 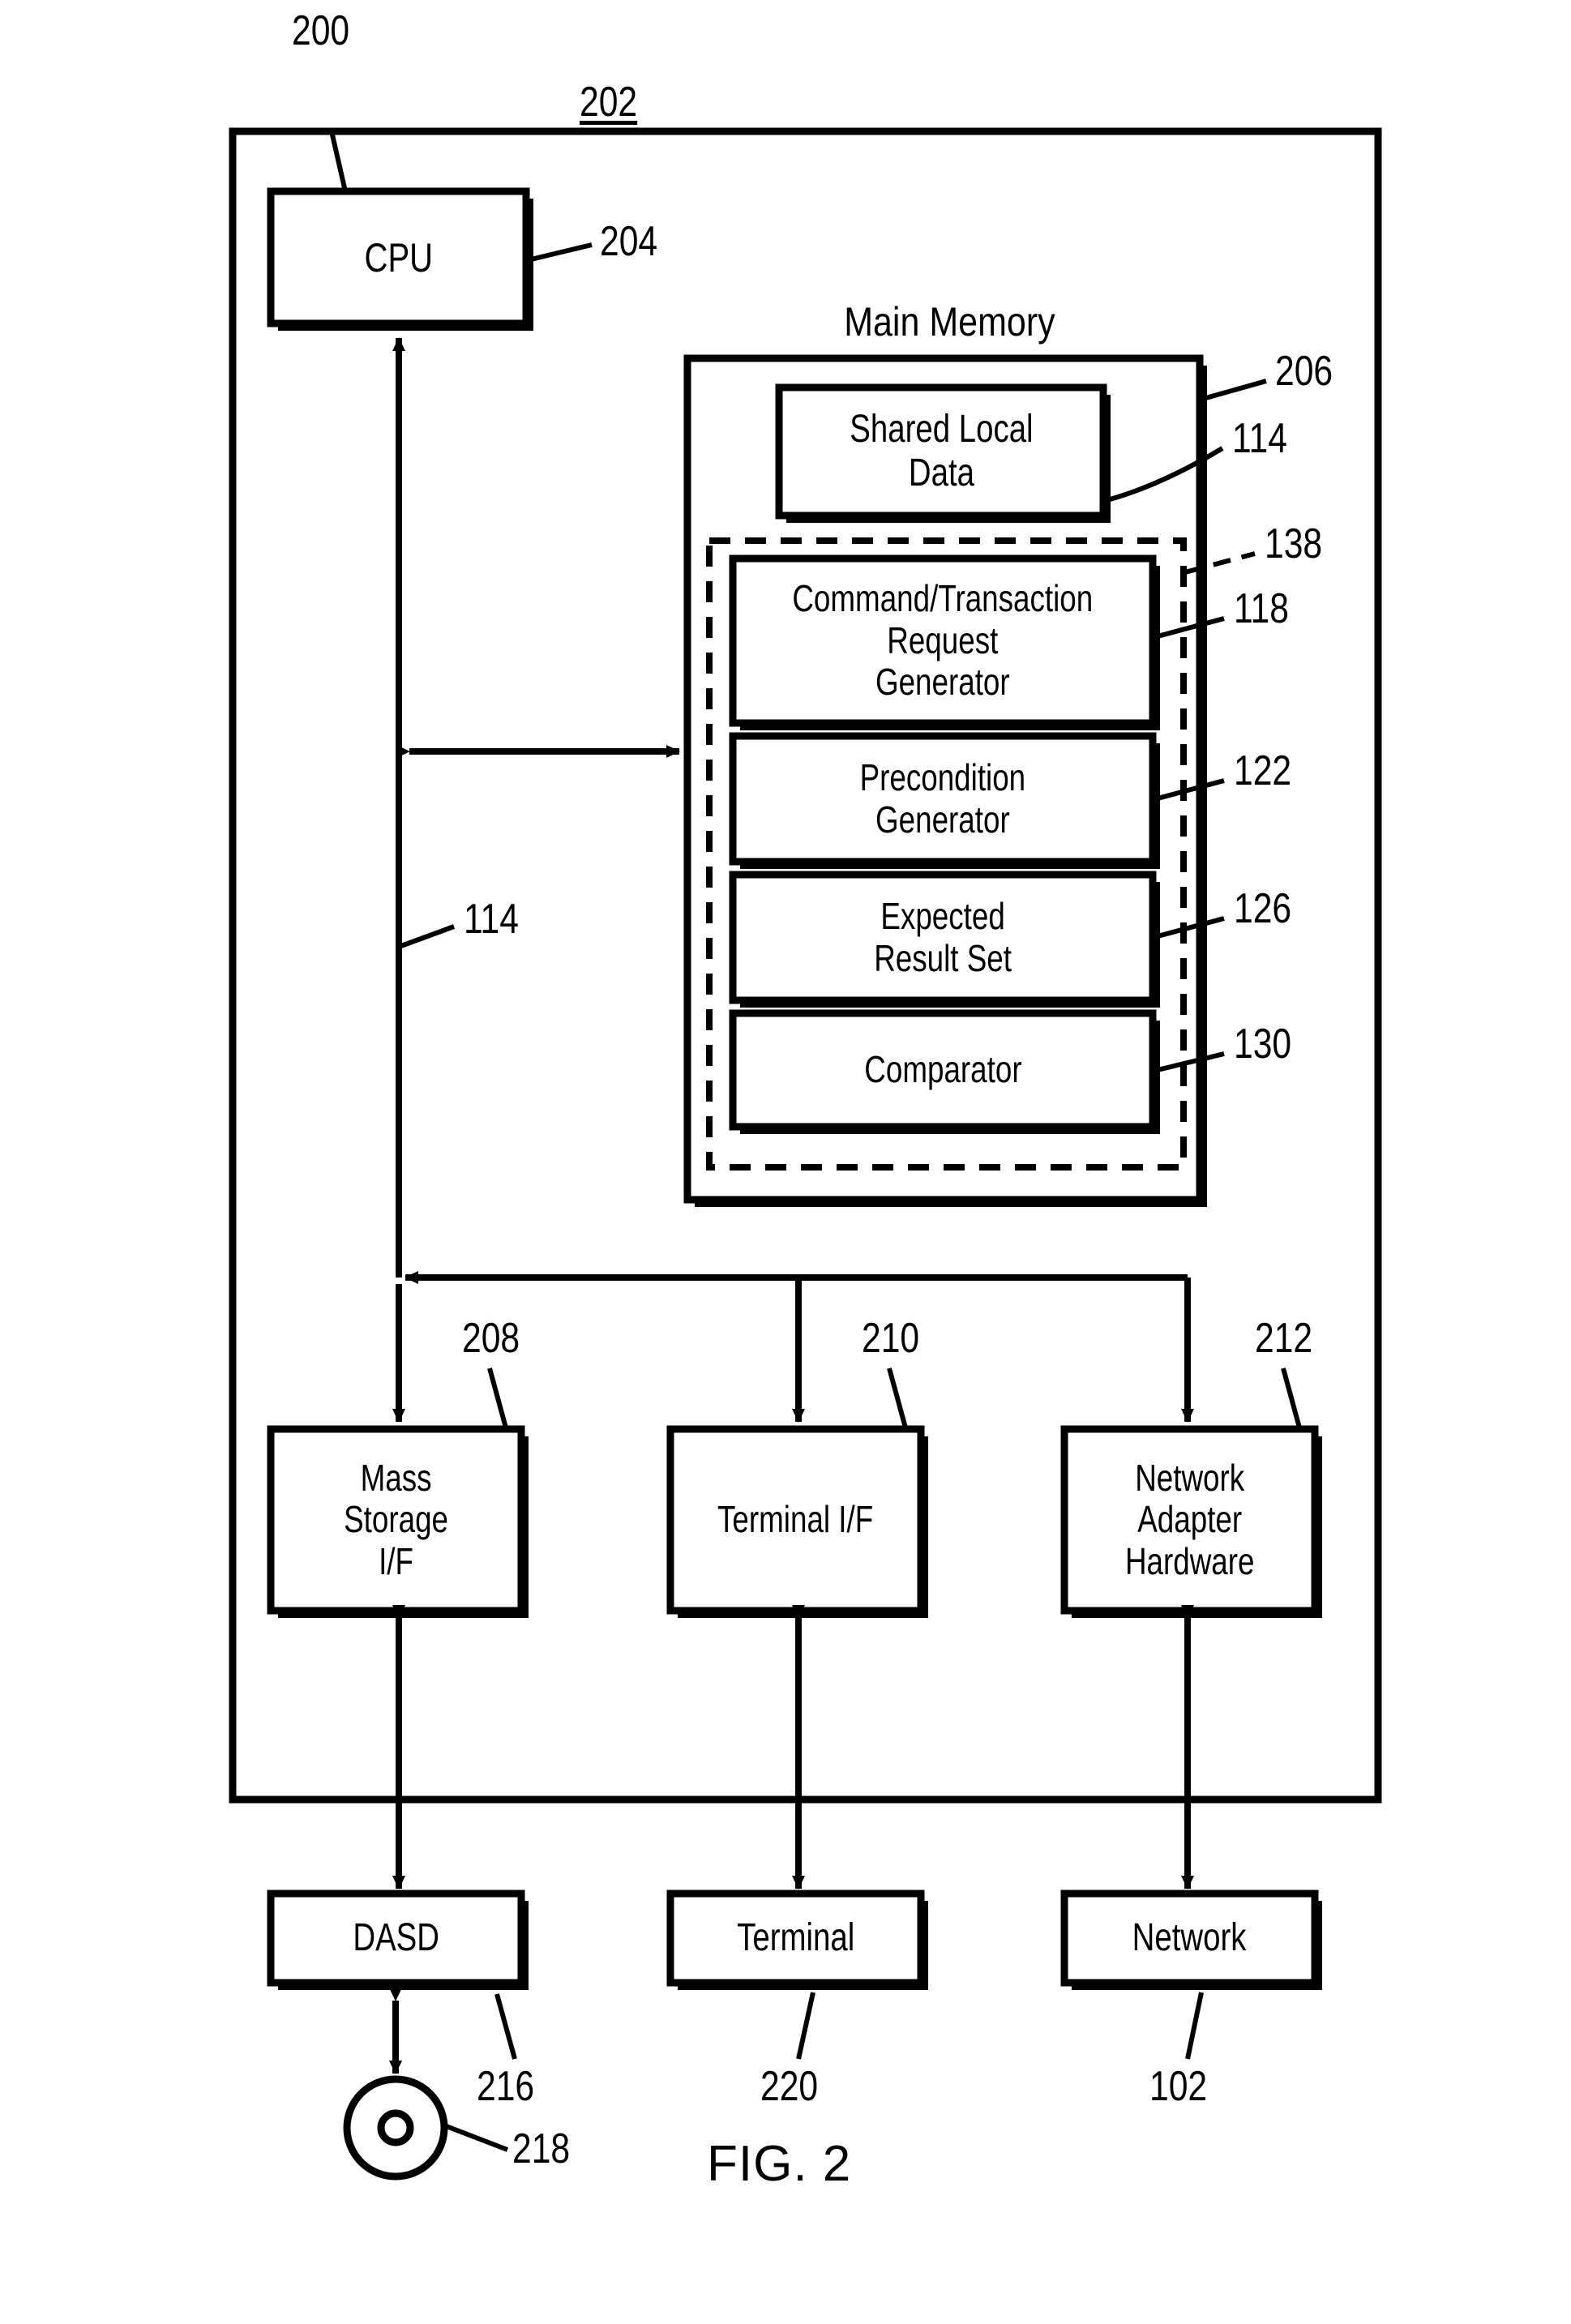 I want to click on ref-204: 204, so click(x=629, y=241).